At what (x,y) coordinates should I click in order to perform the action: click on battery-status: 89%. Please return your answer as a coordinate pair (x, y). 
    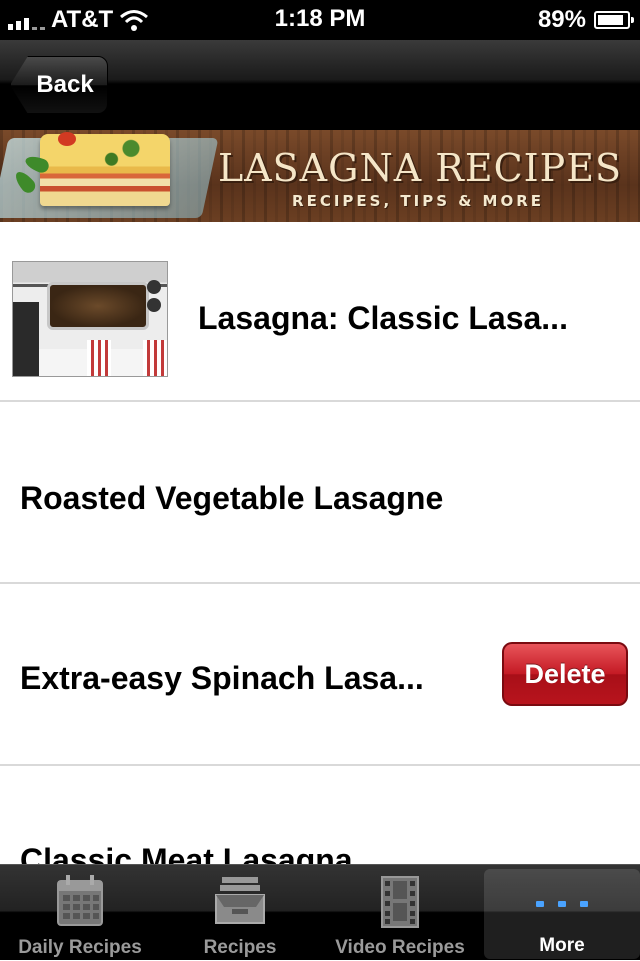
    Looking at the image, I should click on (585, 20).